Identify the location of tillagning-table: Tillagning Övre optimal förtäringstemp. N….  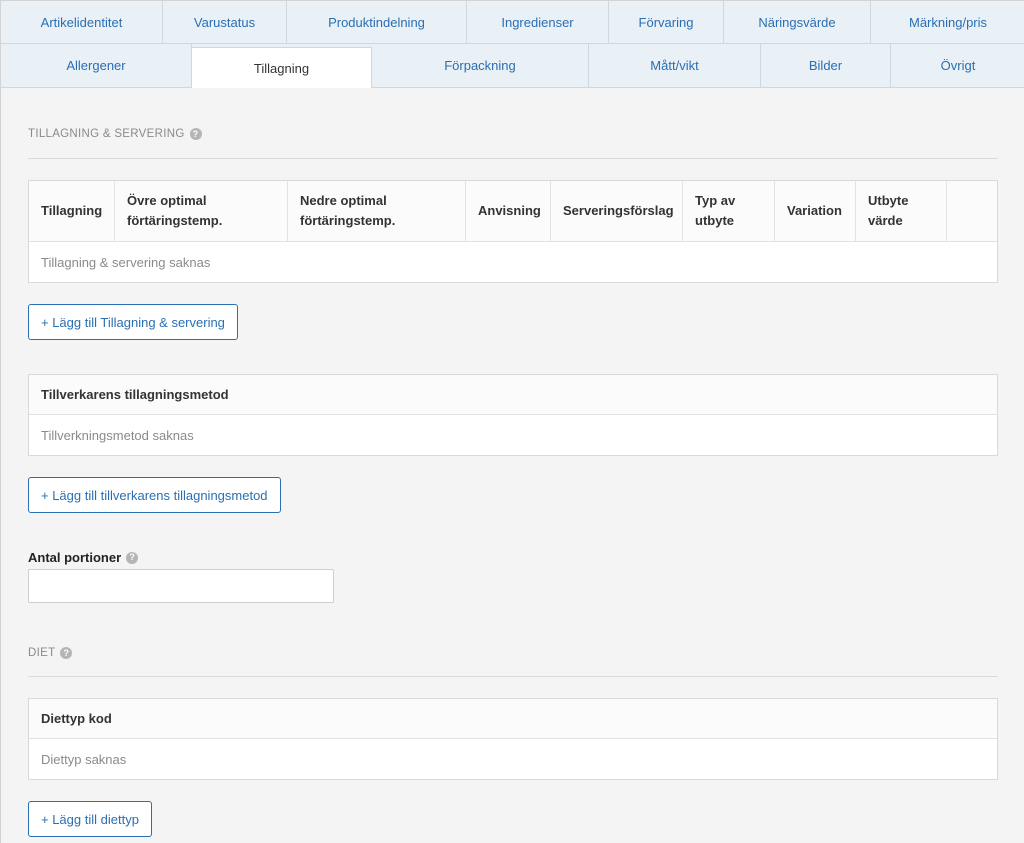
(513, 231).